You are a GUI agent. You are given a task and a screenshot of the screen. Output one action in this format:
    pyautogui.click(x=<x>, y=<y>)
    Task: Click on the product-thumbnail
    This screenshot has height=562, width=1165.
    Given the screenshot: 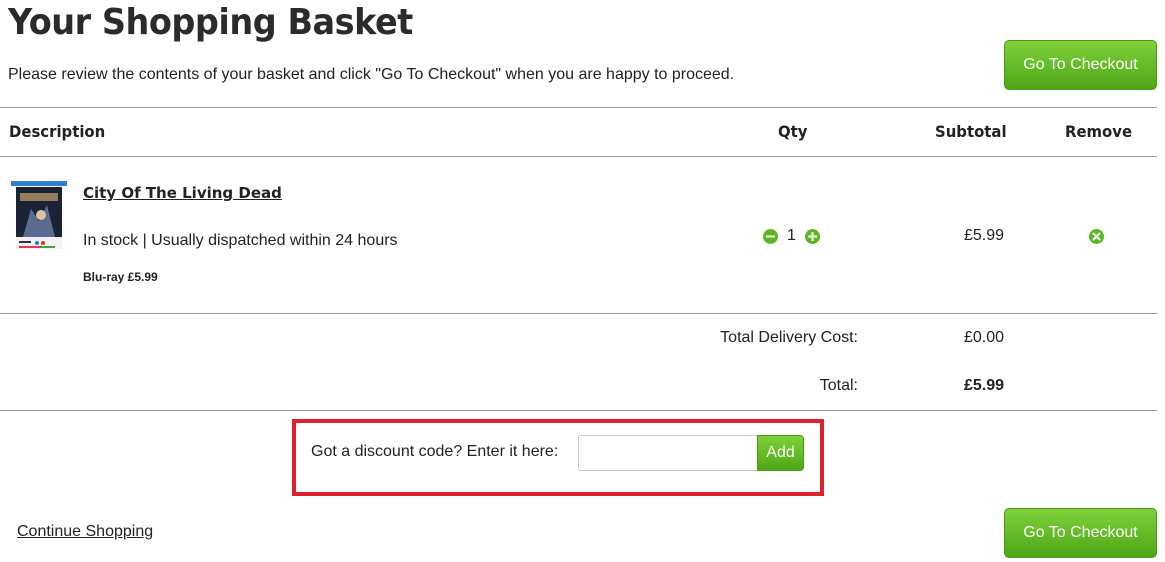 What is the action you would take?
    pyautogui.click(x=39, y=216)
    